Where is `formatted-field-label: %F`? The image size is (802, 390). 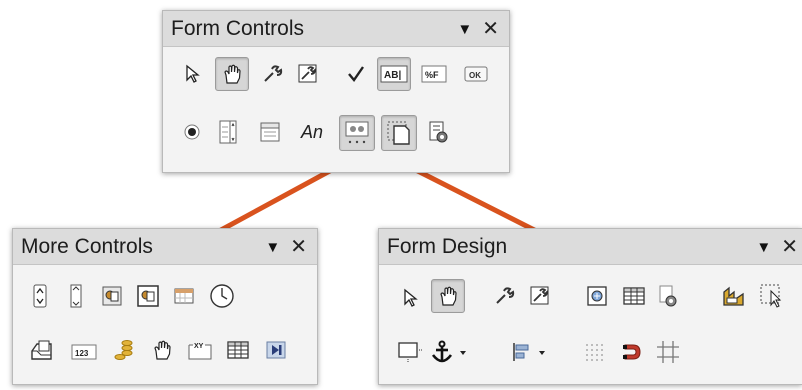 formatted-field-label: %F is located at coordinates (432, 75).